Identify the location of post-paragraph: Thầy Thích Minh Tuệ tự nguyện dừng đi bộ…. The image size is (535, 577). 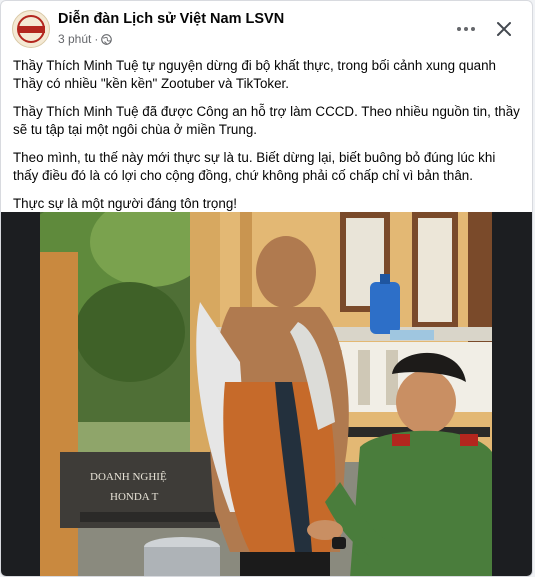
(254, 74).